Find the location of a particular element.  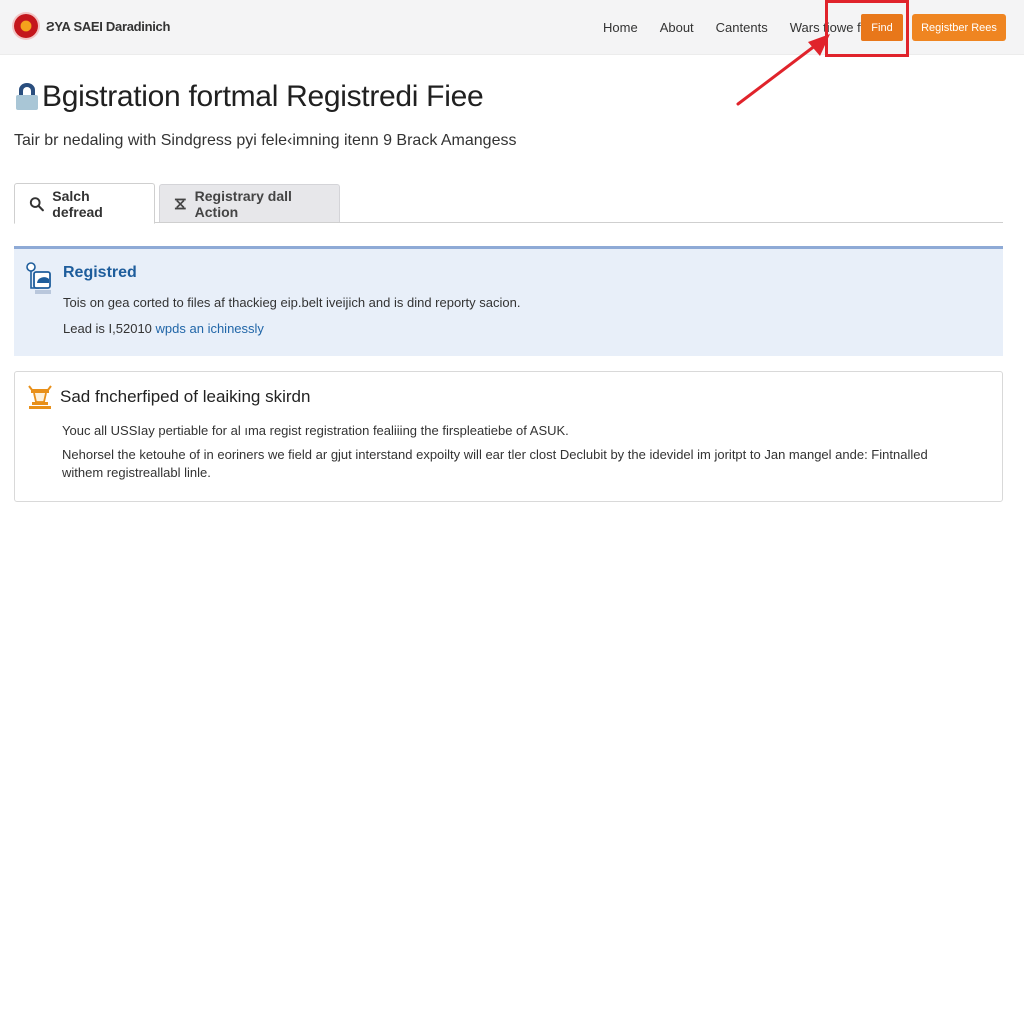

notice-title: Sad fncherfiped of leaiking skirdn is located at coordinates (185, 396).